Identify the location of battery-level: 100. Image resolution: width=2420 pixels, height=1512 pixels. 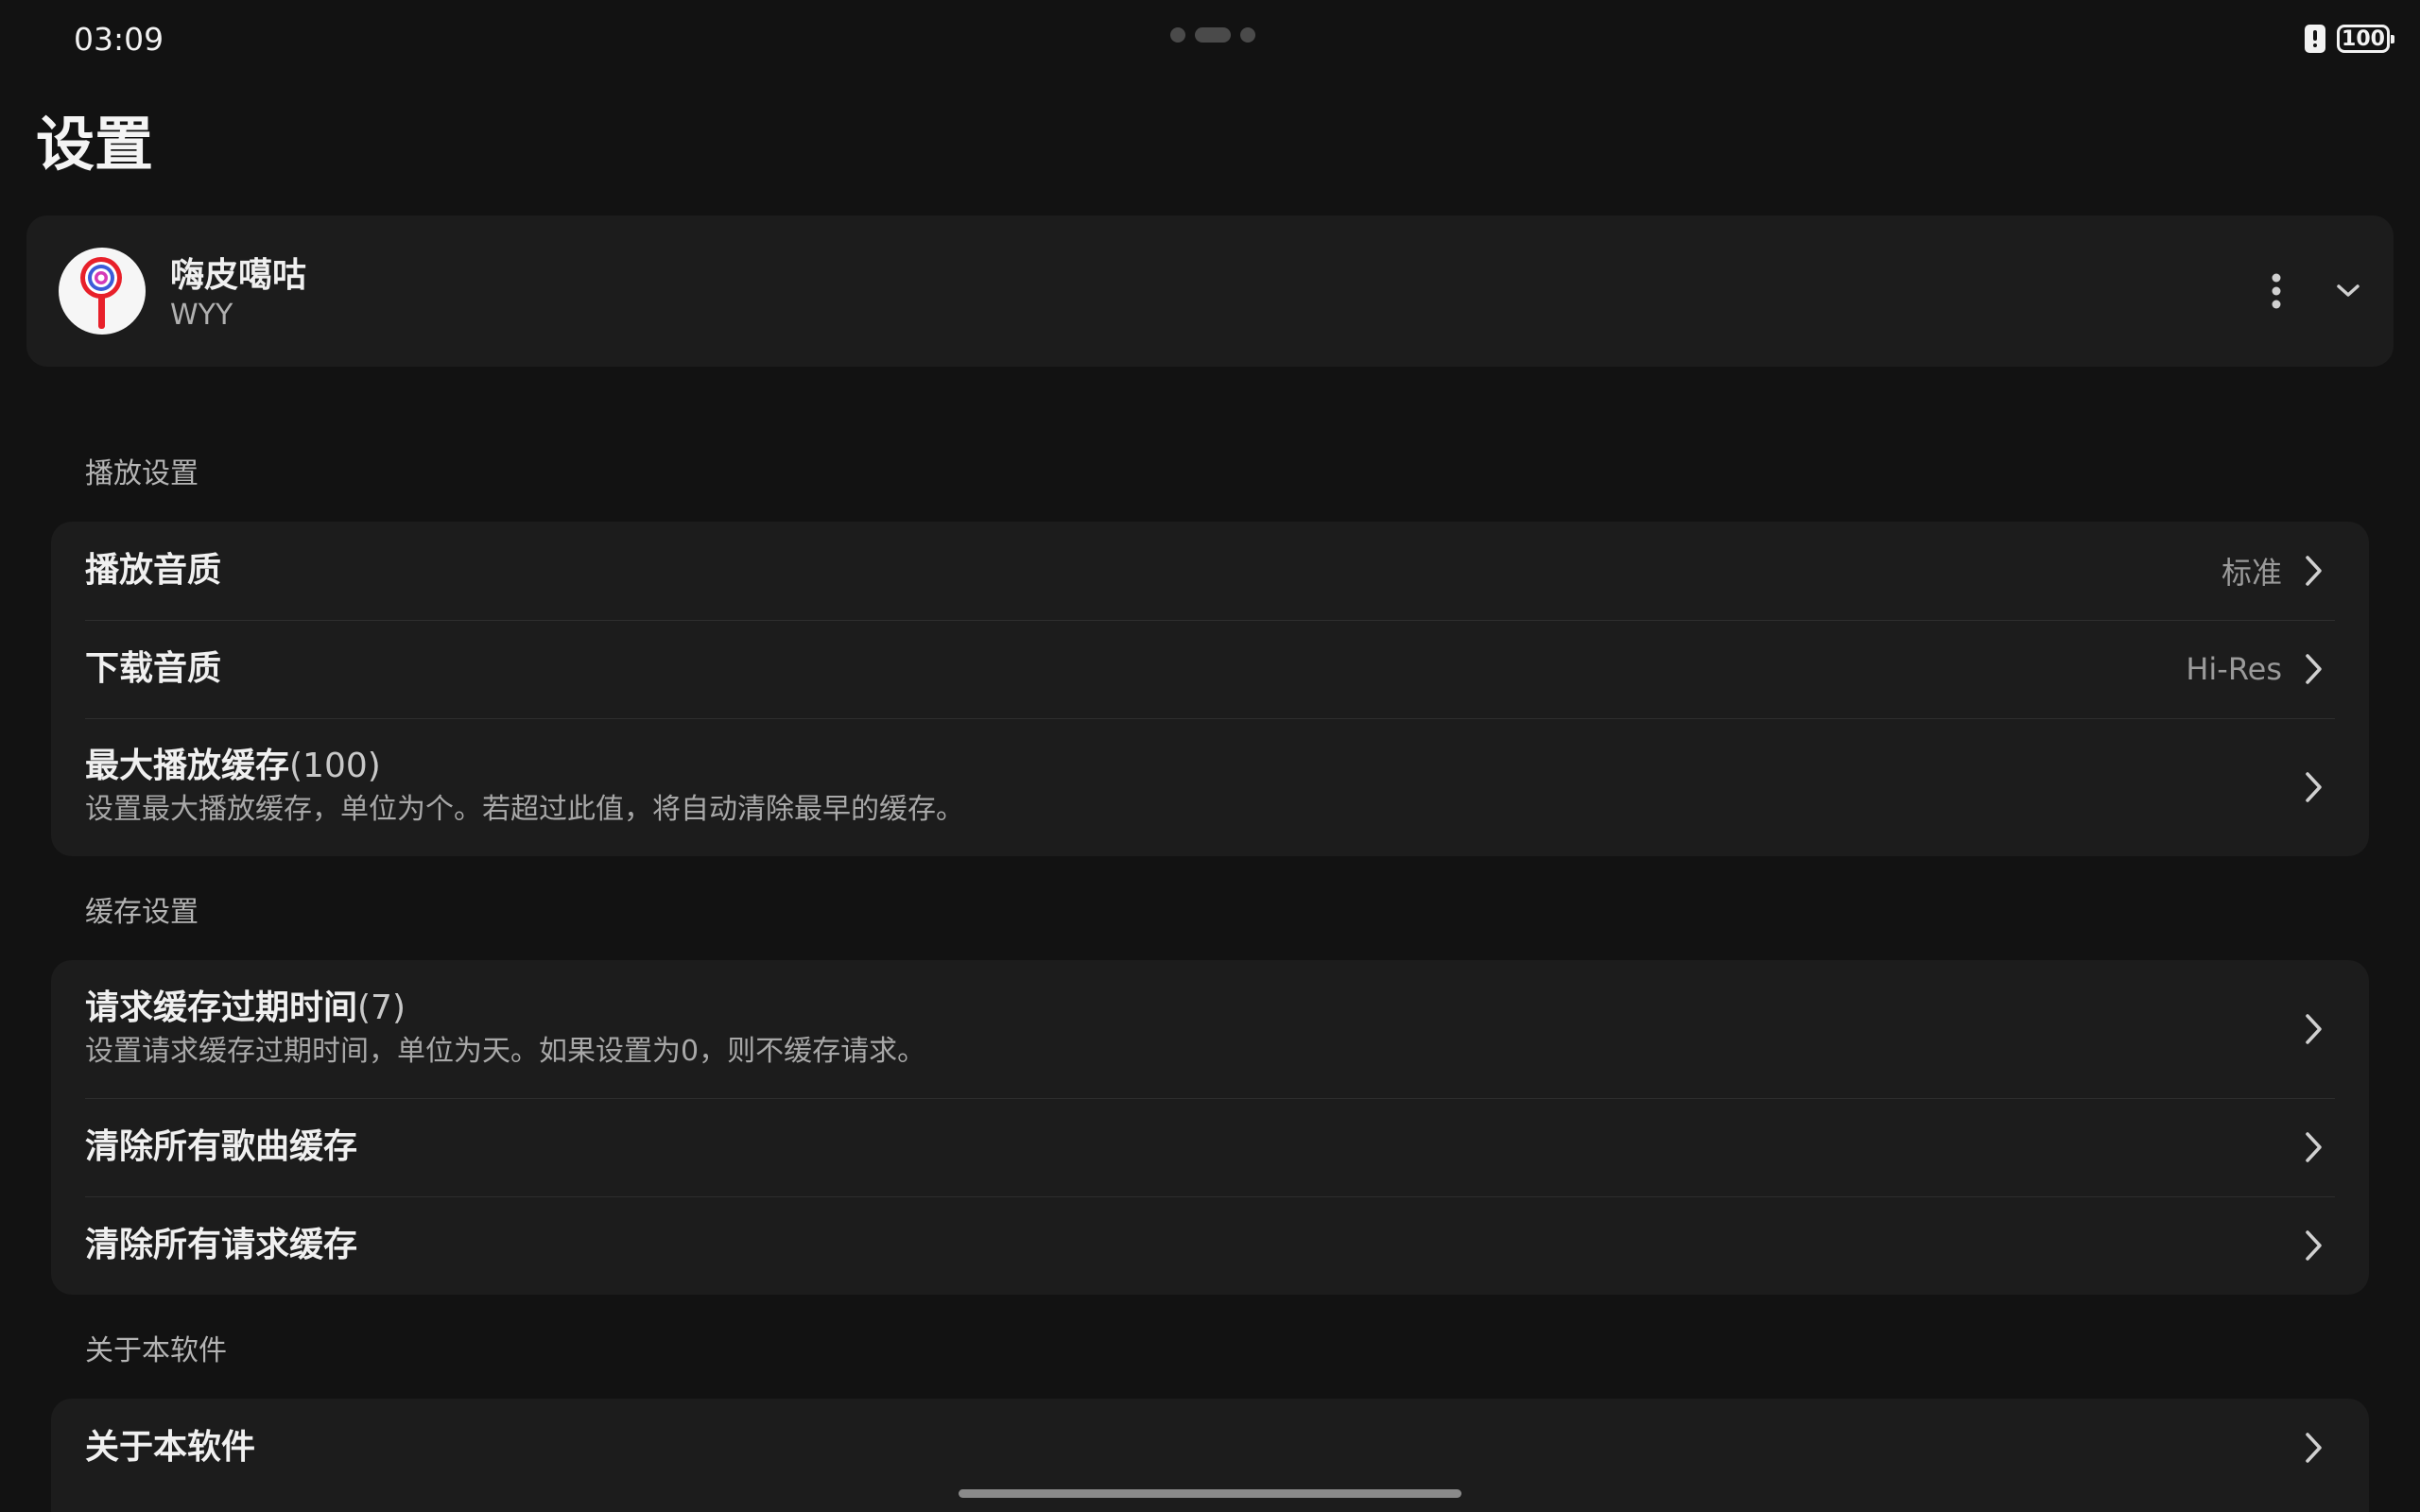
(2363, 38).